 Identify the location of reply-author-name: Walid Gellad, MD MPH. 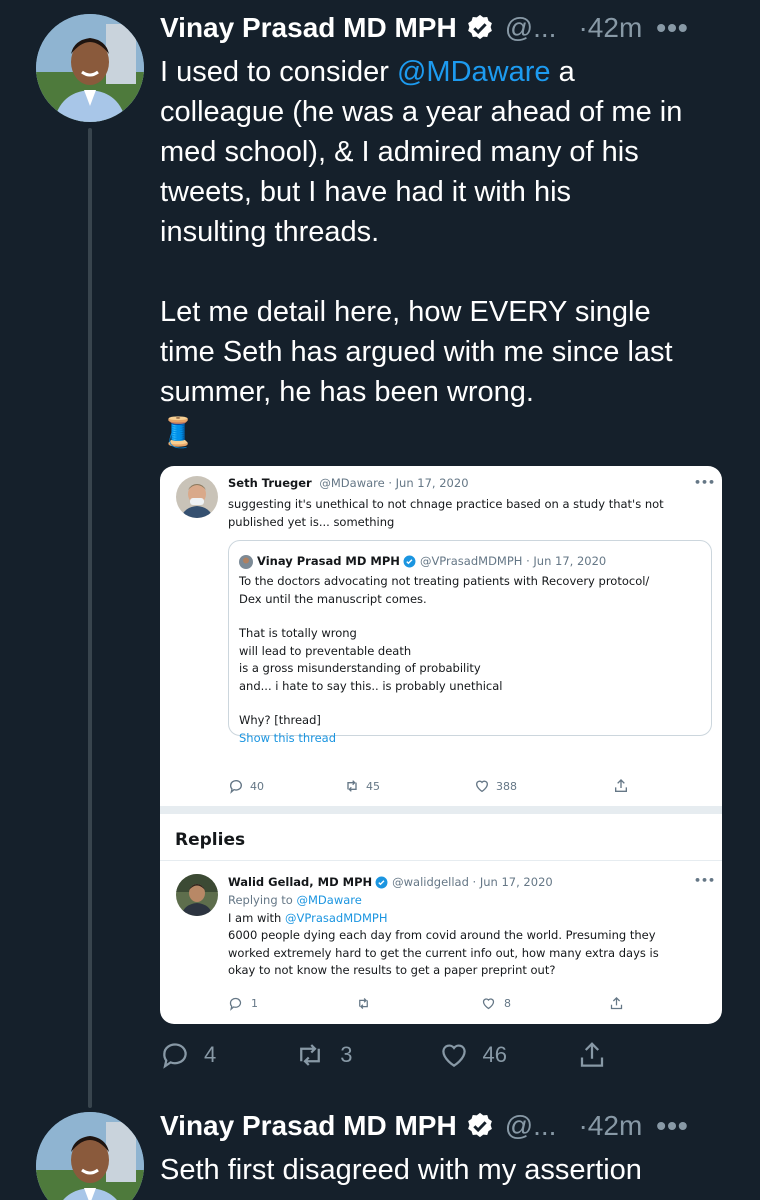
(300, 882).